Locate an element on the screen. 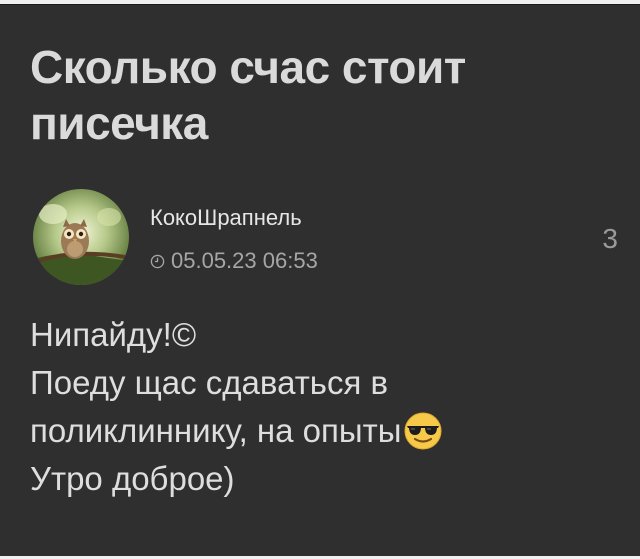  post-datetime: 05.05.23 06:53 is located at coordinates (244, 260).